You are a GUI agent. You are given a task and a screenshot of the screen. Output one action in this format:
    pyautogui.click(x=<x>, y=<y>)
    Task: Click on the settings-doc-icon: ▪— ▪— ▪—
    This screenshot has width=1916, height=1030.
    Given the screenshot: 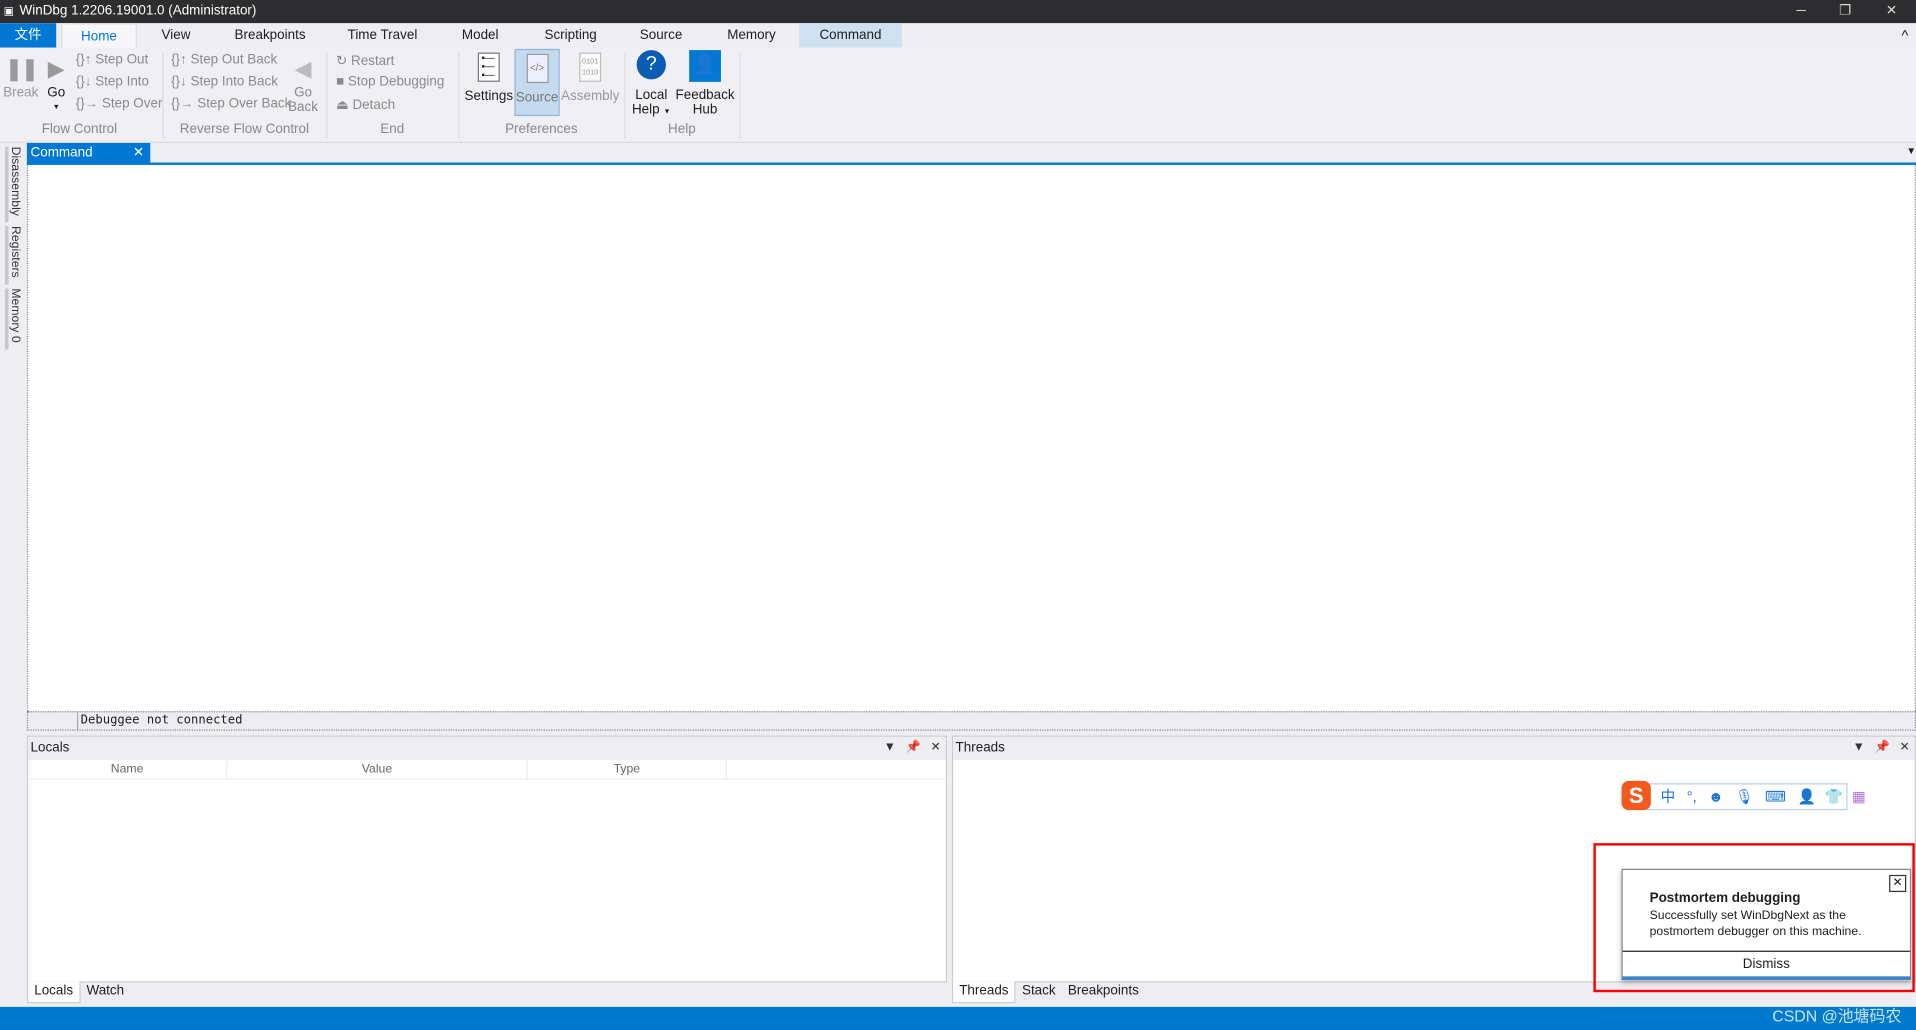 What is the action you would take?
    pyautogui.click(x=488, y=67)
    